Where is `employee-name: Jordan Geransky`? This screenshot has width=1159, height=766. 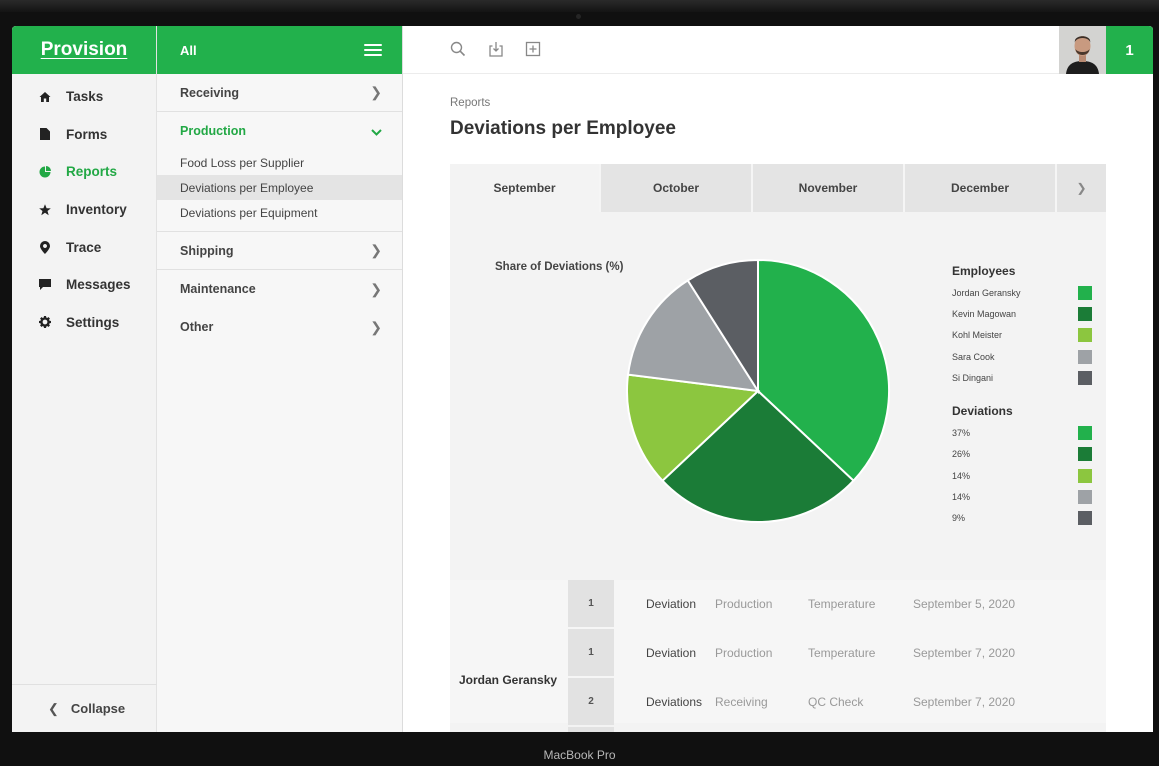
employee-name: Jordan Geransky is located at coordinates (508, 680).